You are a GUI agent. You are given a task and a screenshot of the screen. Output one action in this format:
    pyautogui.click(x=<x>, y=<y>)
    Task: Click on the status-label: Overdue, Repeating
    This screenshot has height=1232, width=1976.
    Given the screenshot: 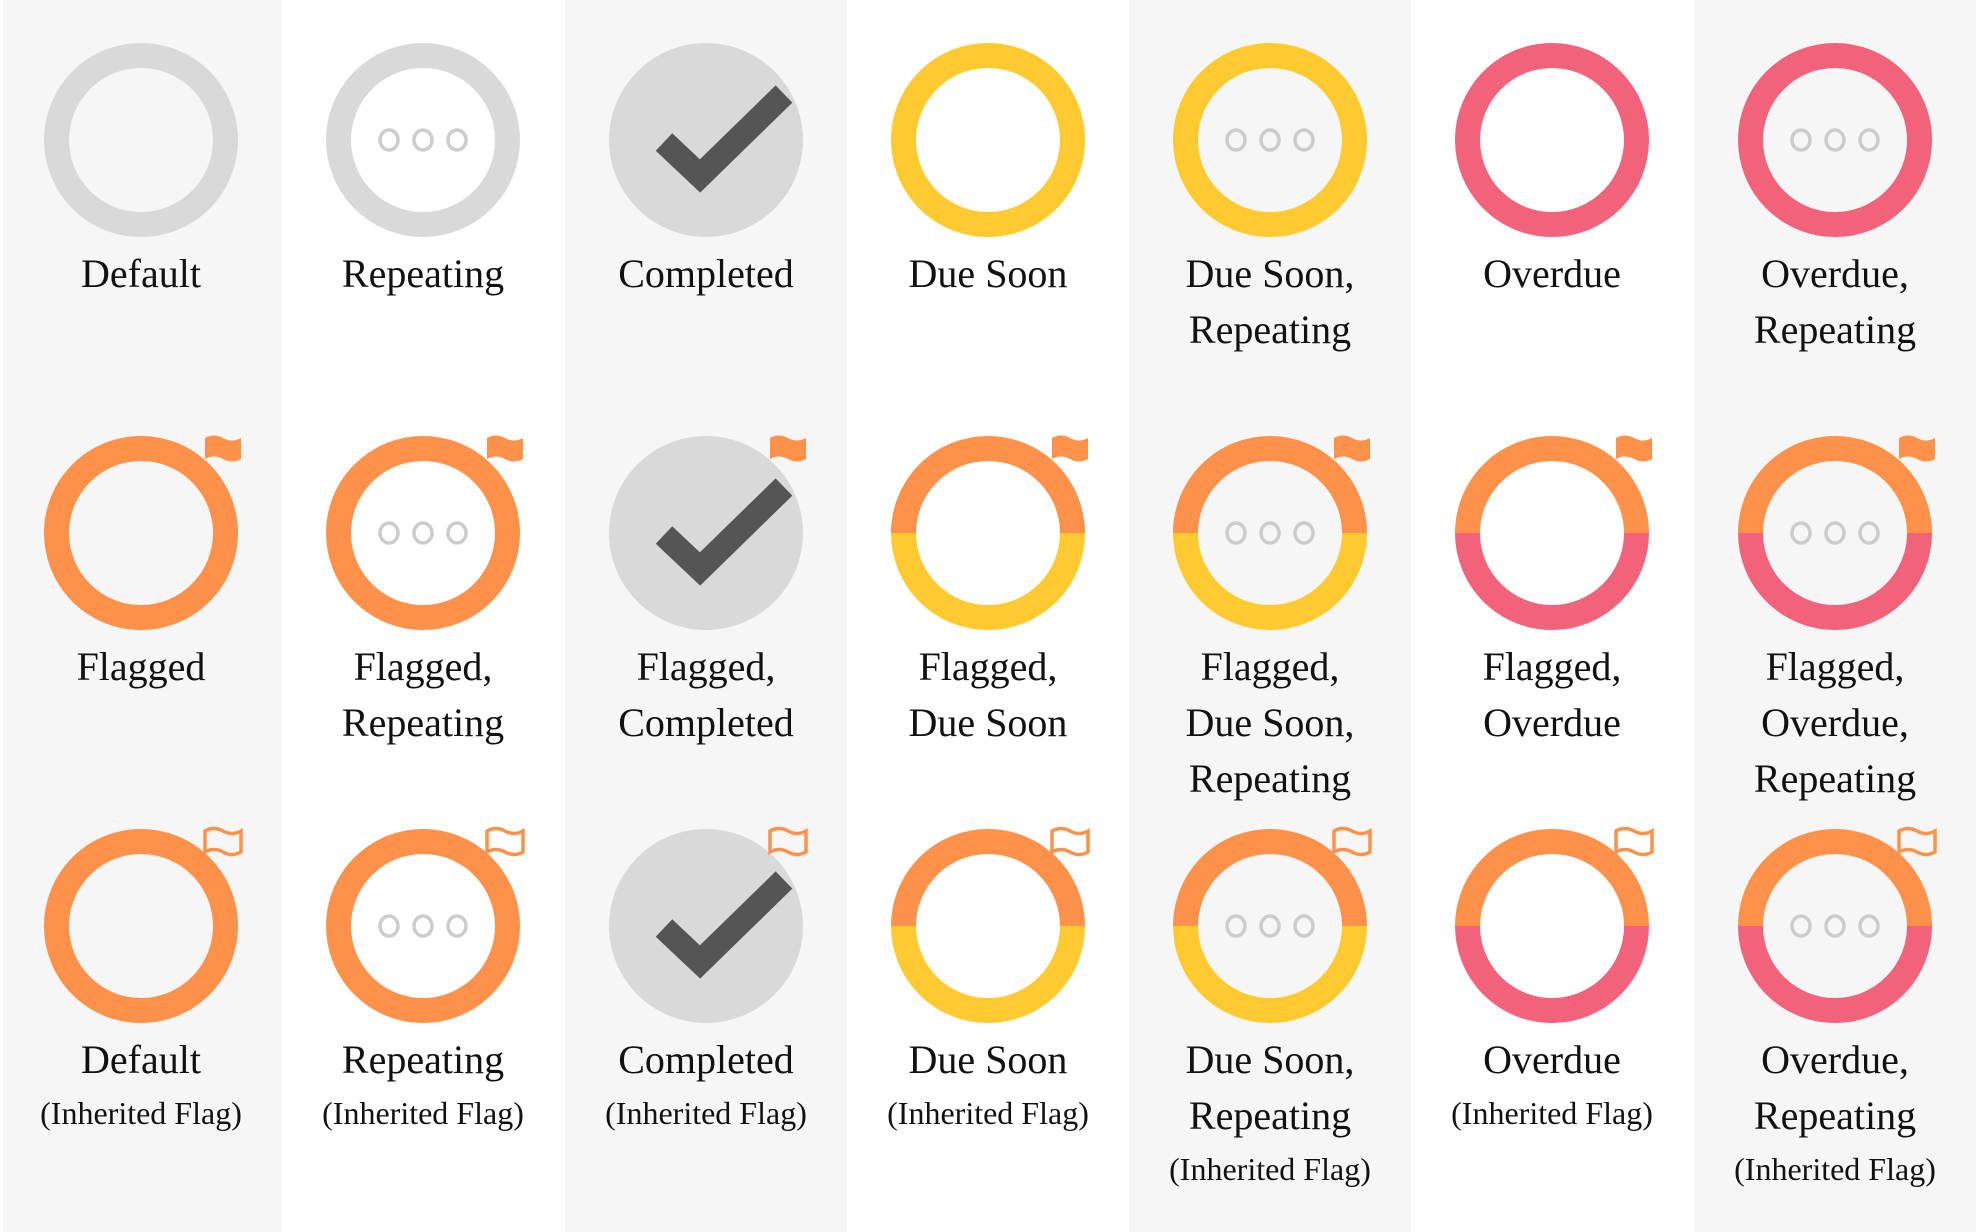 What is the action you would take?
    pyautogui.click(x=1835, y=302)
    